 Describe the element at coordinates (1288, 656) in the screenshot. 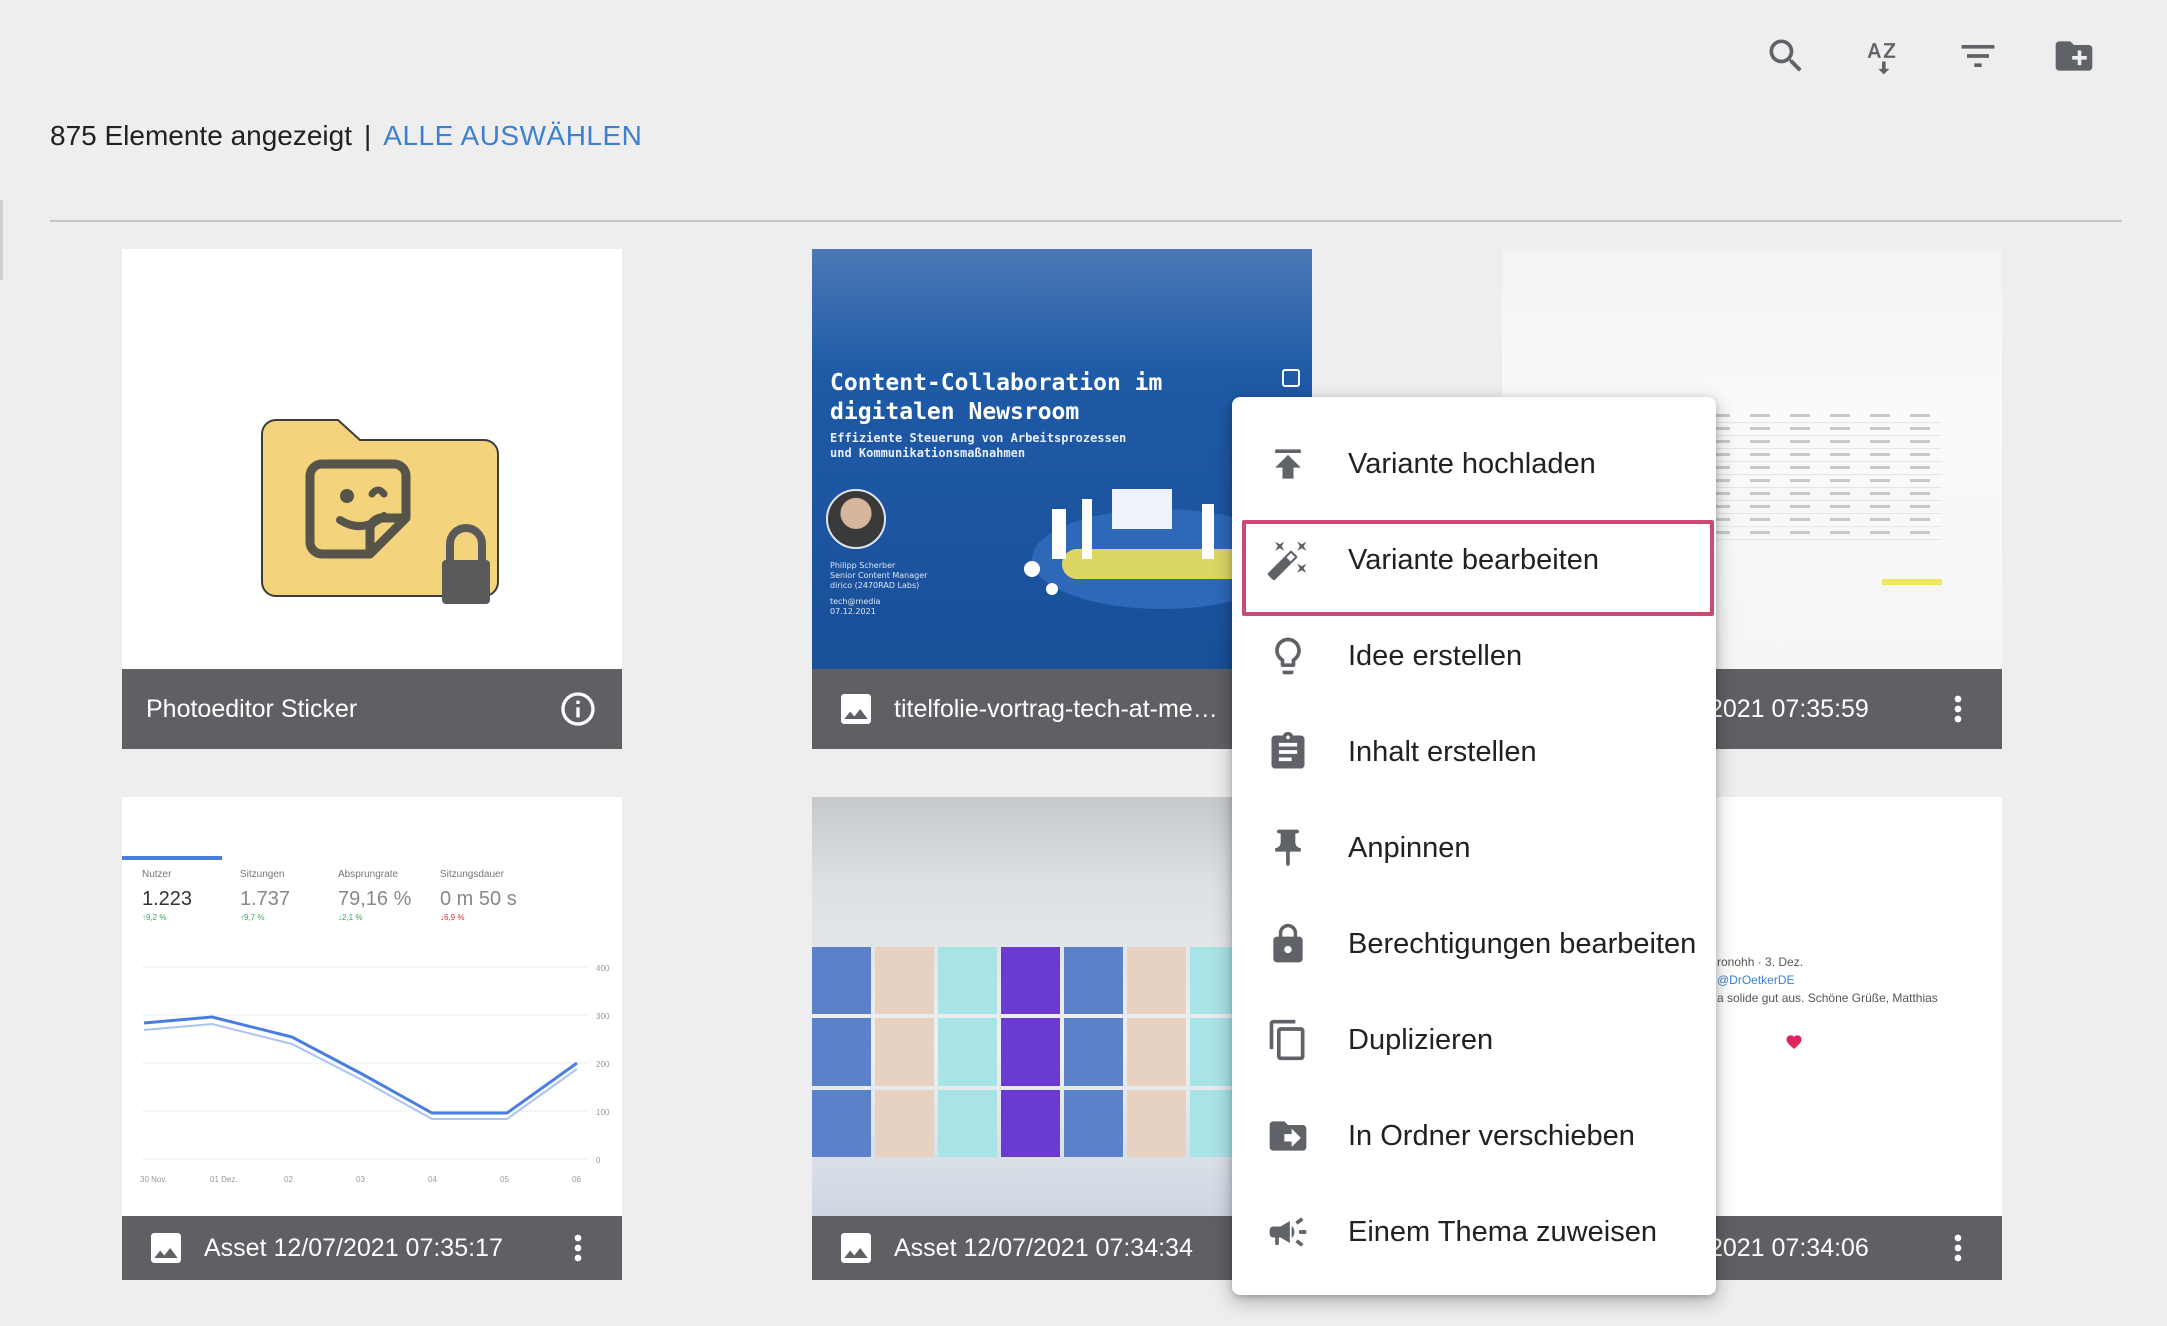

I see `lightbulb-icon` at that location.